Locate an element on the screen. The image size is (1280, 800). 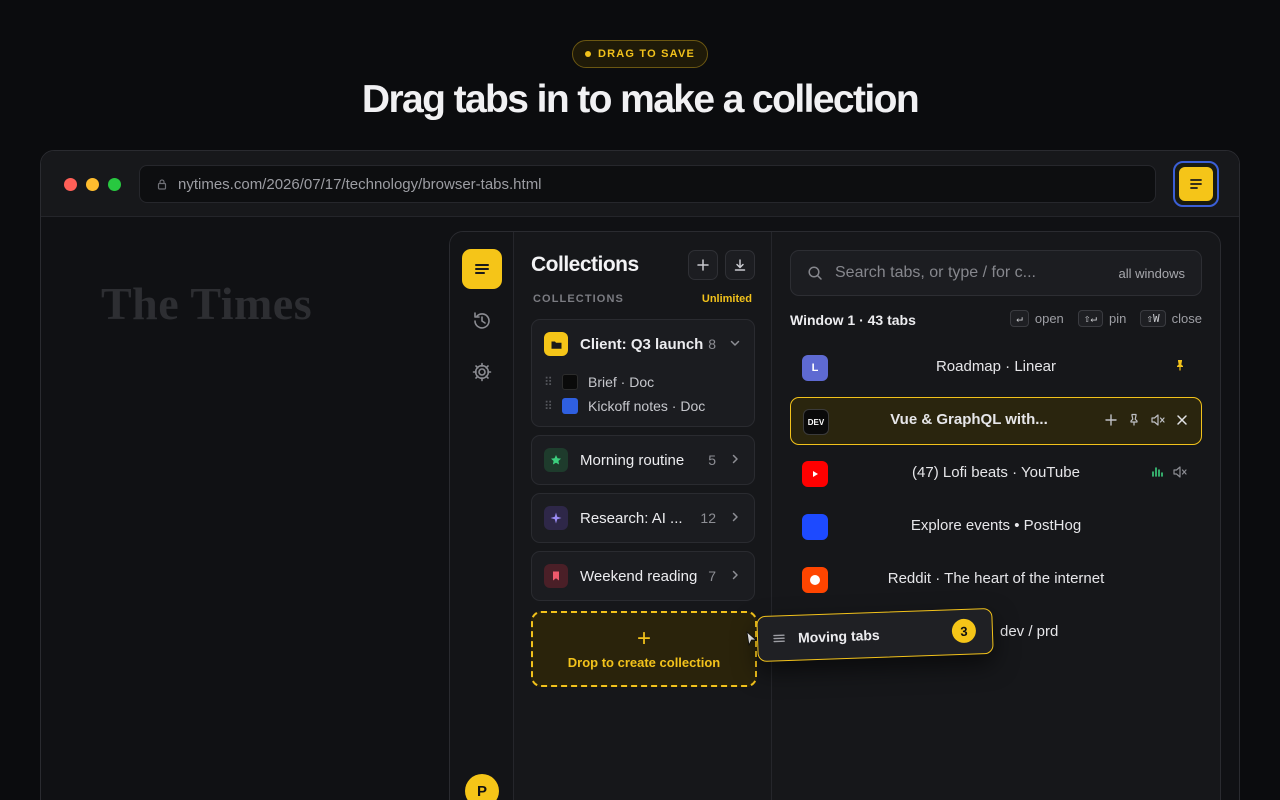
hero-badge: DRAG TO SAVE is located at coordinates (640, 54).